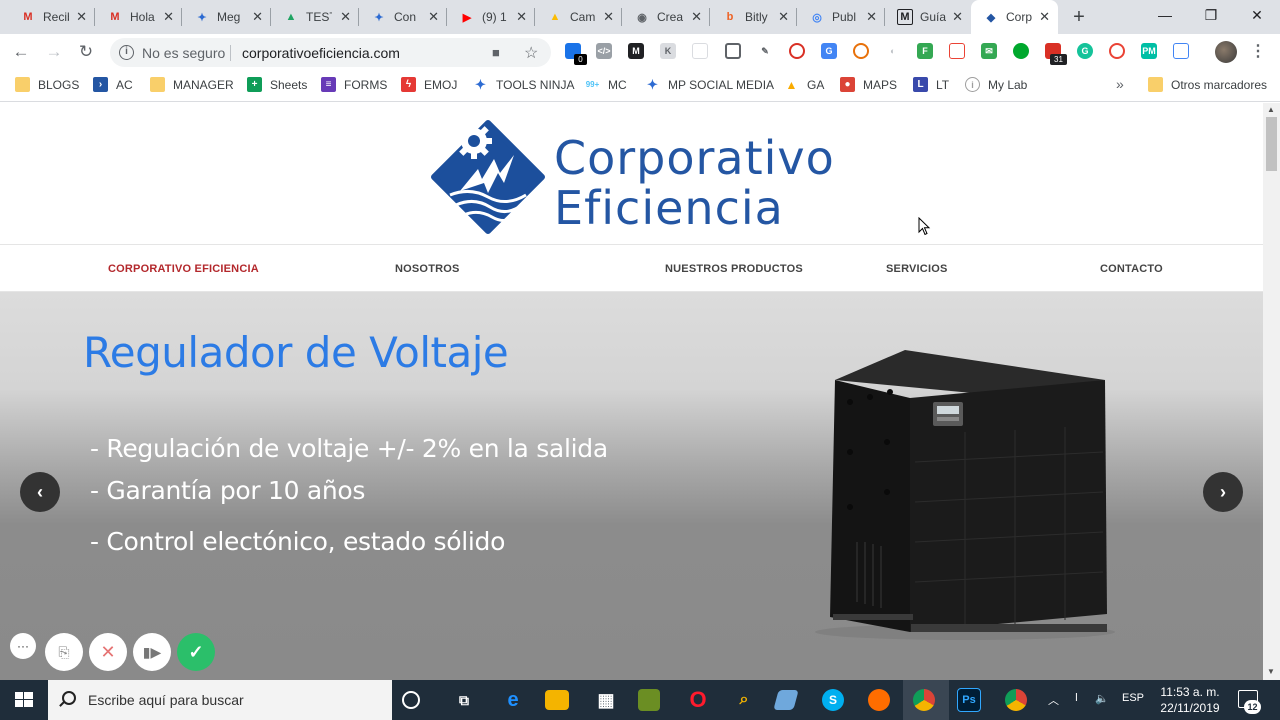  What do you see at coordinates (606, 84) in the screenshot?
I see `bookmark-item: 99+ MC` at bounding box center [606, 84].